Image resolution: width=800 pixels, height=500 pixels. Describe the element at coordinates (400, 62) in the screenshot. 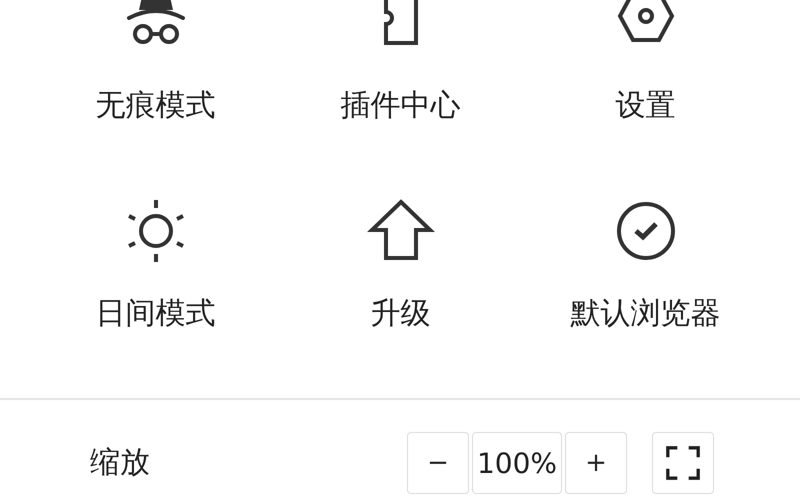

I see `menu-item: 插件中心` at that location.